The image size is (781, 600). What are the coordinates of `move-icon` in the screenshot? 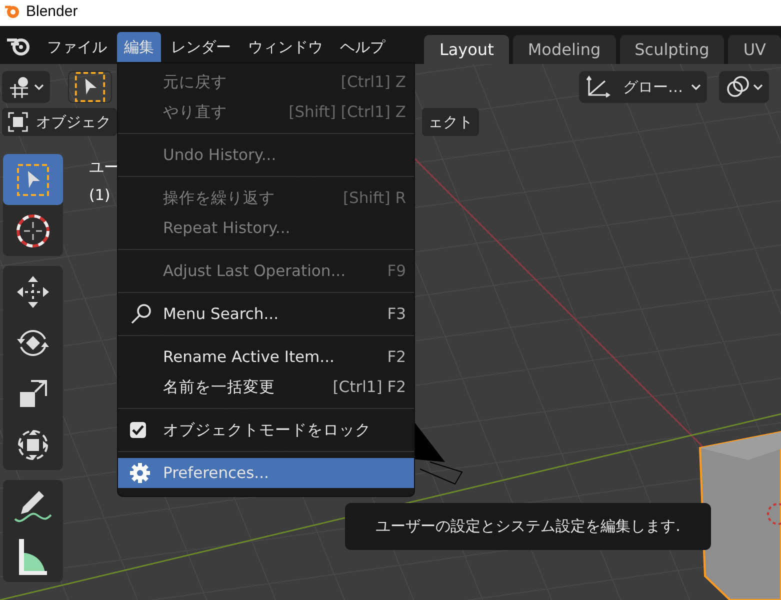 It's located at (33, 292).